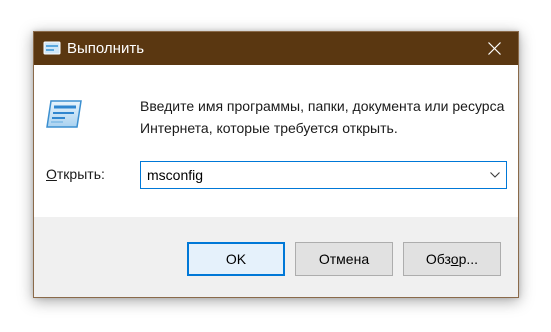 This screenshot has width=551, height=332. Describe the element at coordinates (306, 175) in the screenshot. I see `command-input` at that location.